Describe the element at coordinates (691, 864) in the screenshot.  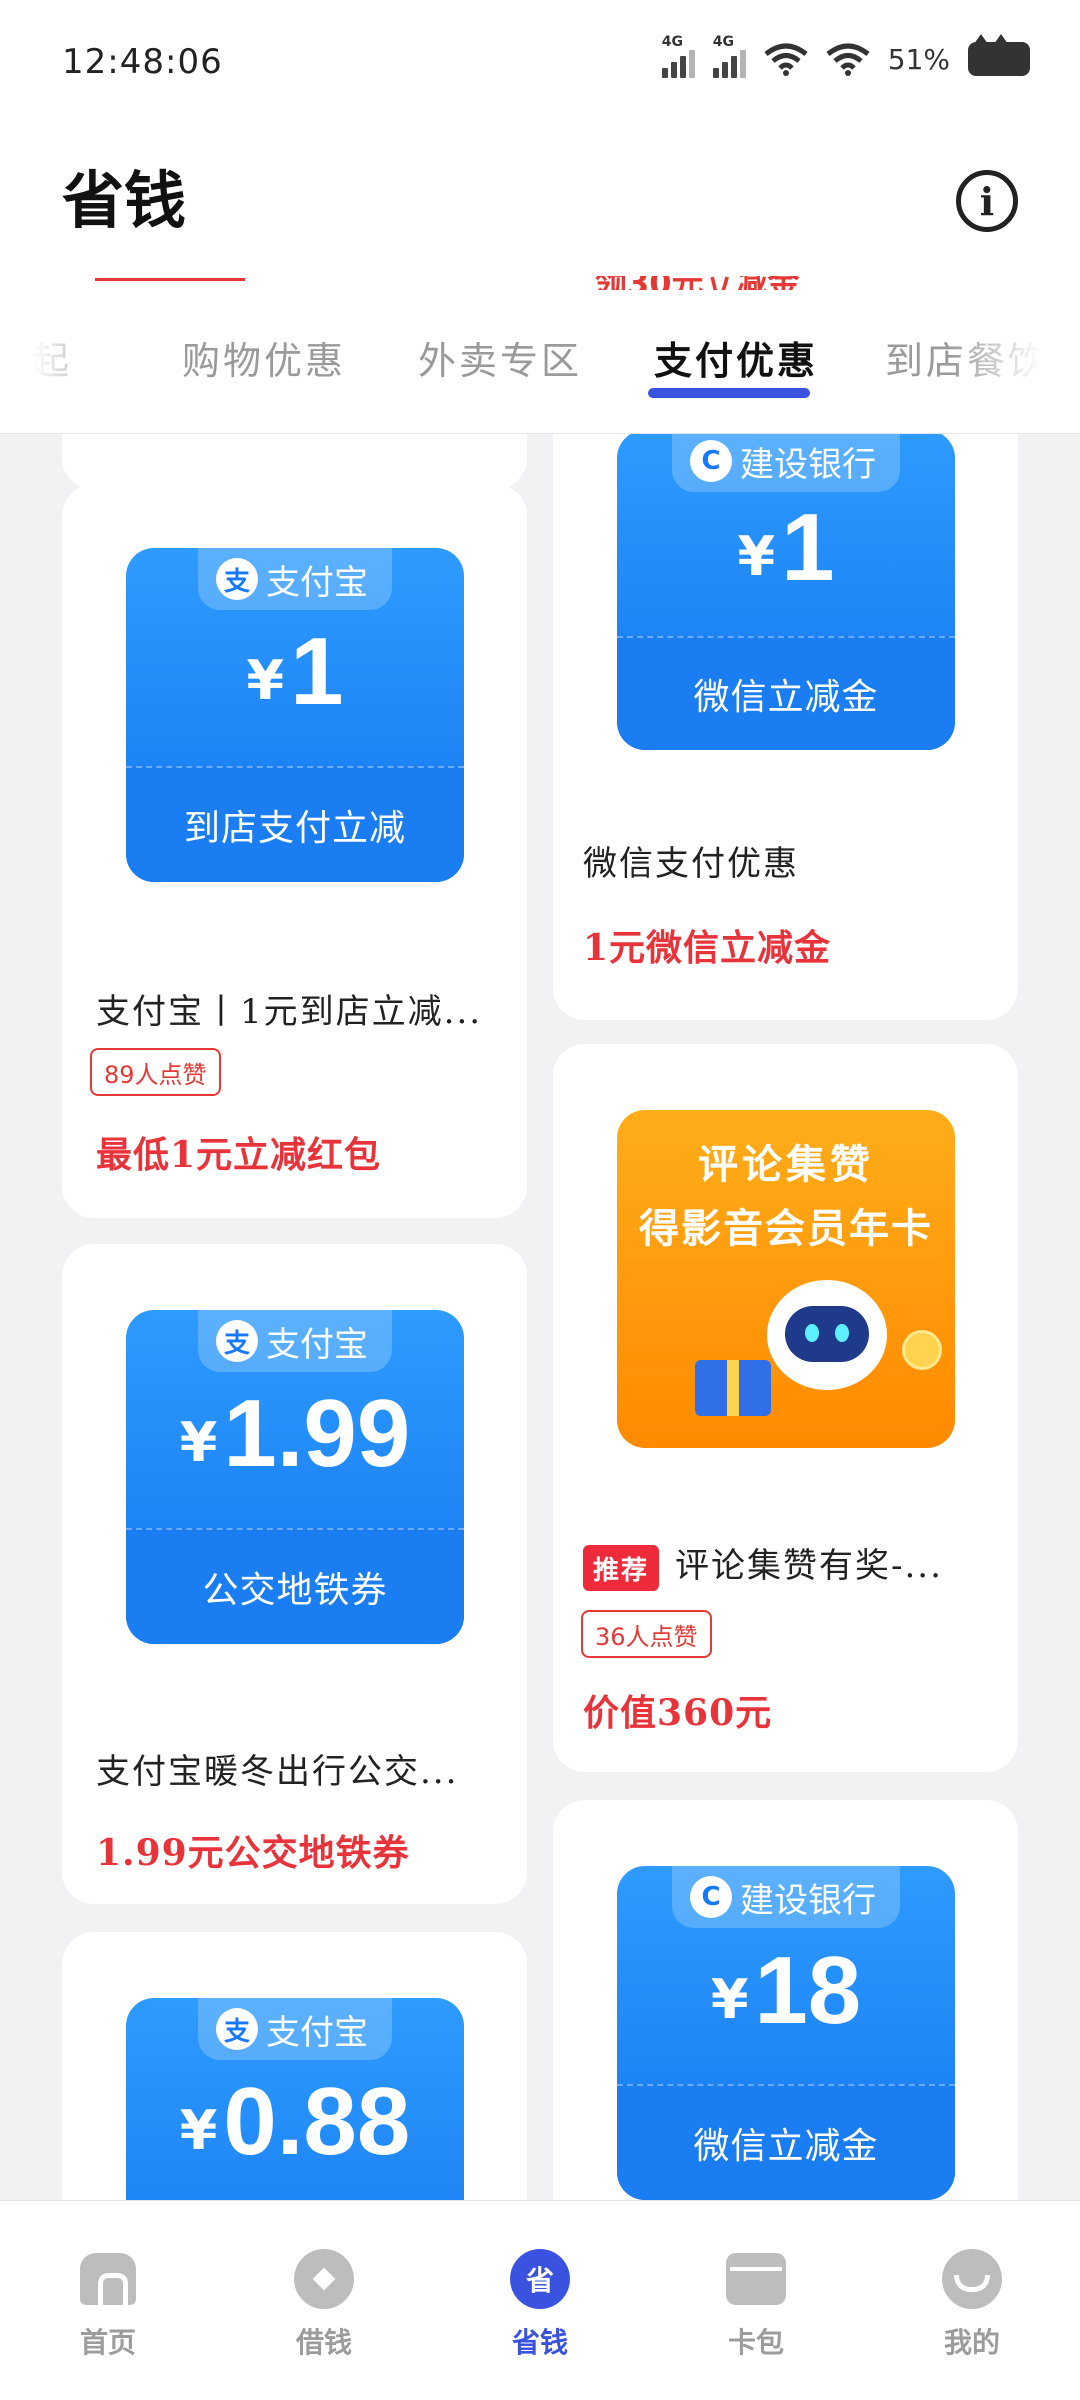
I see `card-title: 微信支付优惠` at that location.